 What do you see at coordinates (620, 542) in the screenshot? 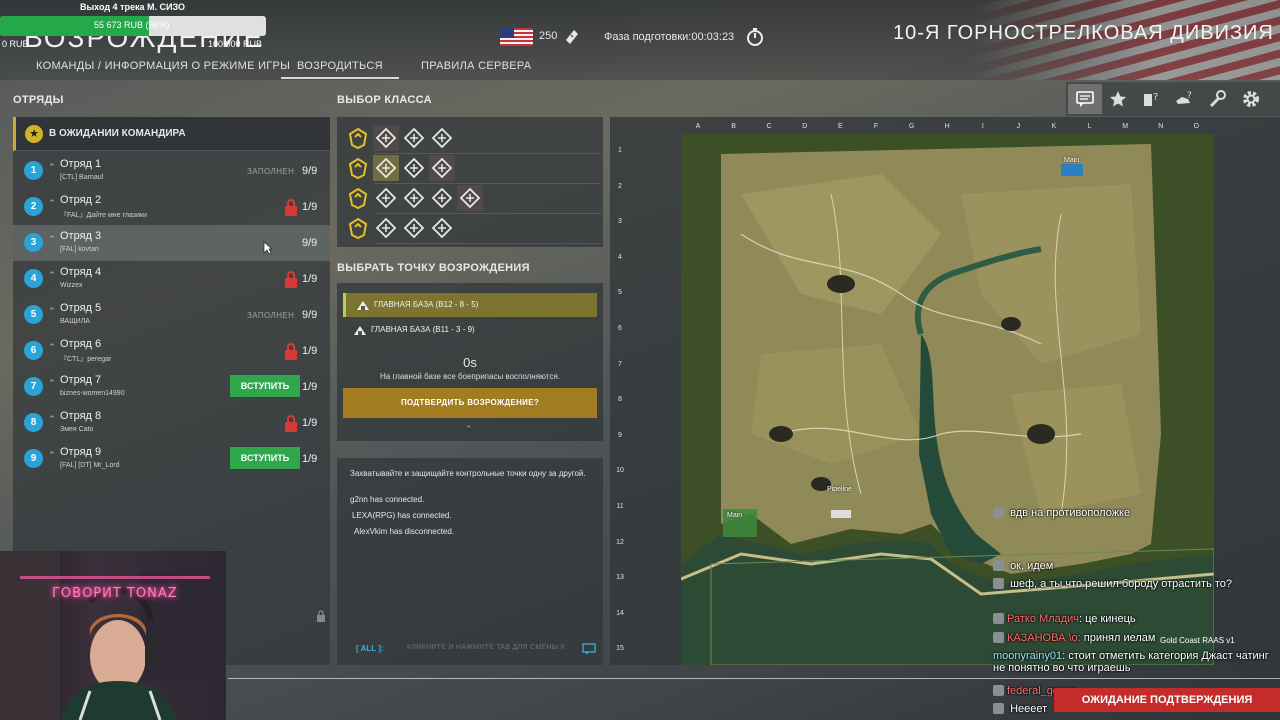
I see `map-row-label: 12` at bounding box center [620, 542].